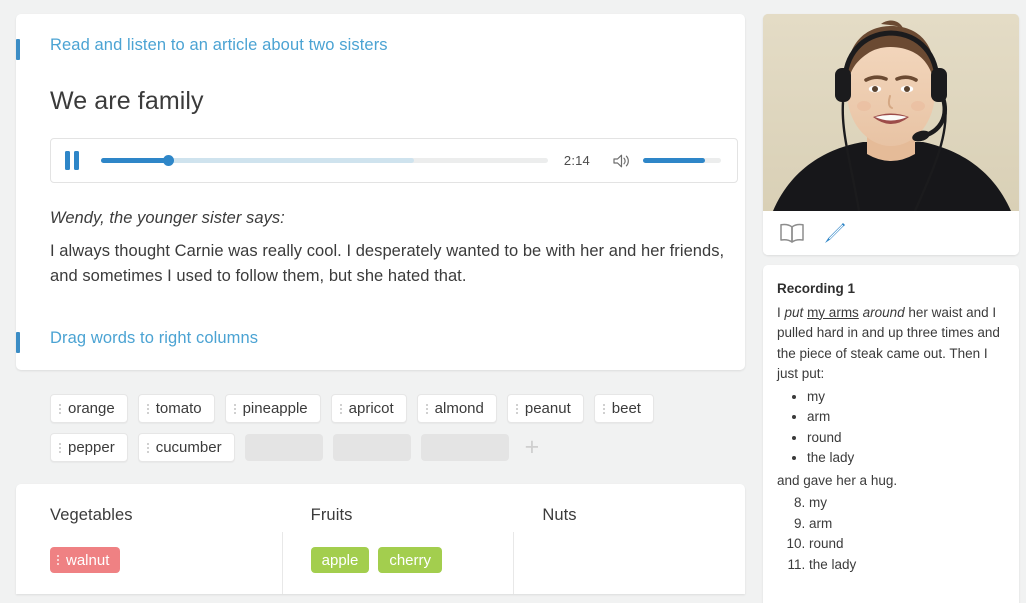 This screenshot has height=603, width=1026. I want to click on audio-player: 2:14, so click(394, 160).